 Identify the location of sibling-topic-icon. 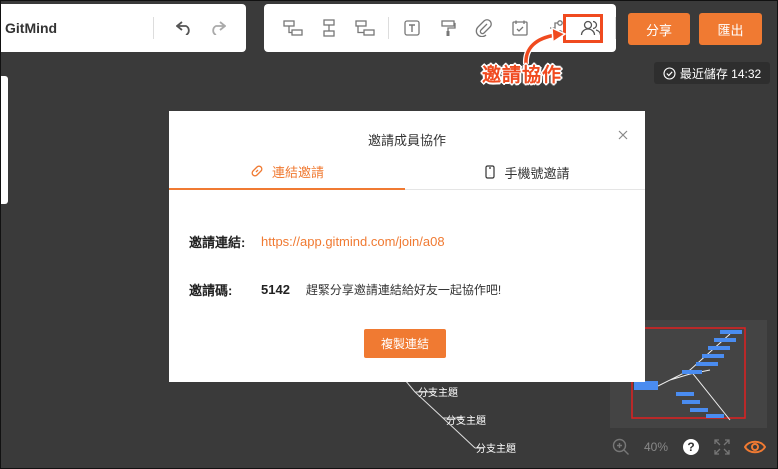
(293, 28).